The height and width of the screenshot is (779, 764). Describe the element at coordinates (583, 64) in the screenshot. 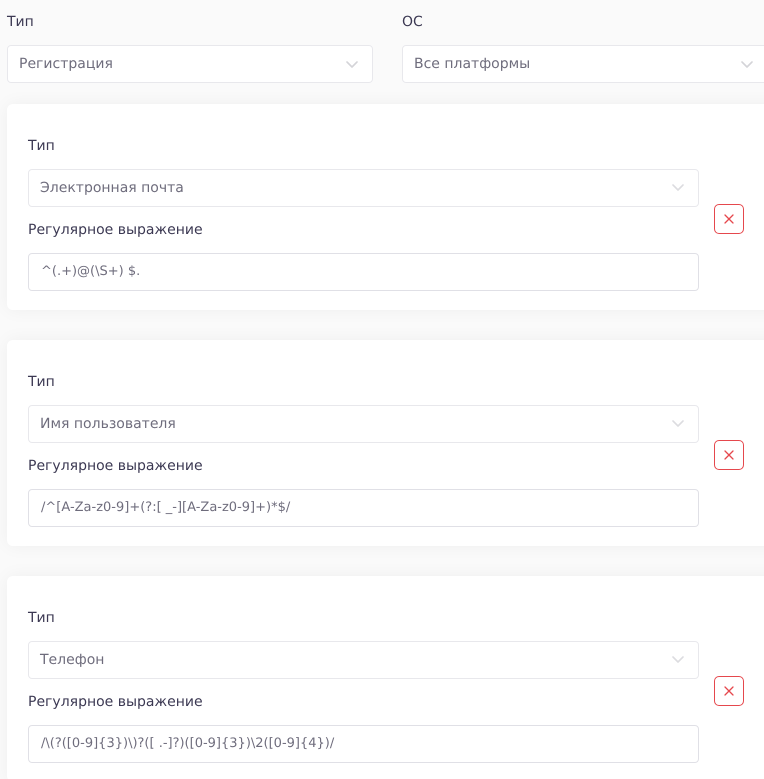

I see `dropdown-select: Все платформы` at that location.